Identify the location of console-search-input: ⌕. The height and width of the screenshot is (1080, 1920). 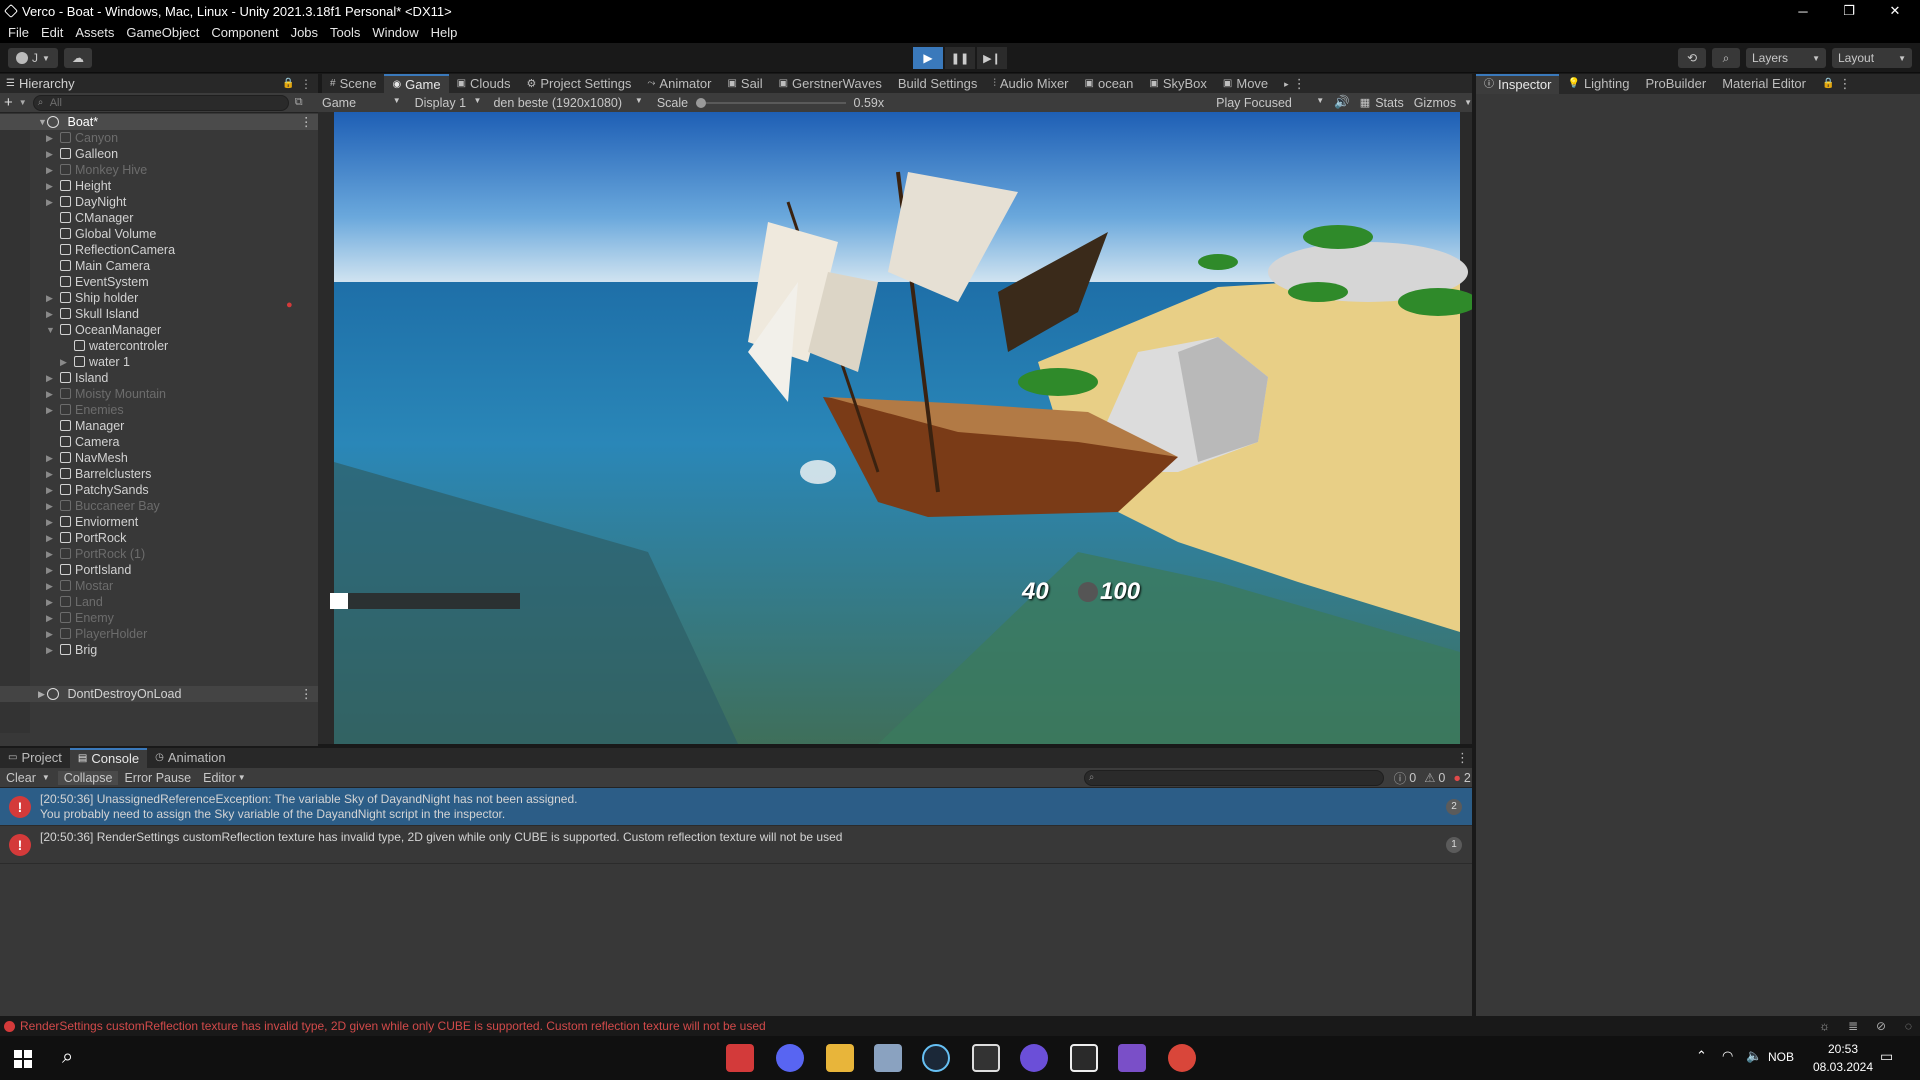
(1233, 777).